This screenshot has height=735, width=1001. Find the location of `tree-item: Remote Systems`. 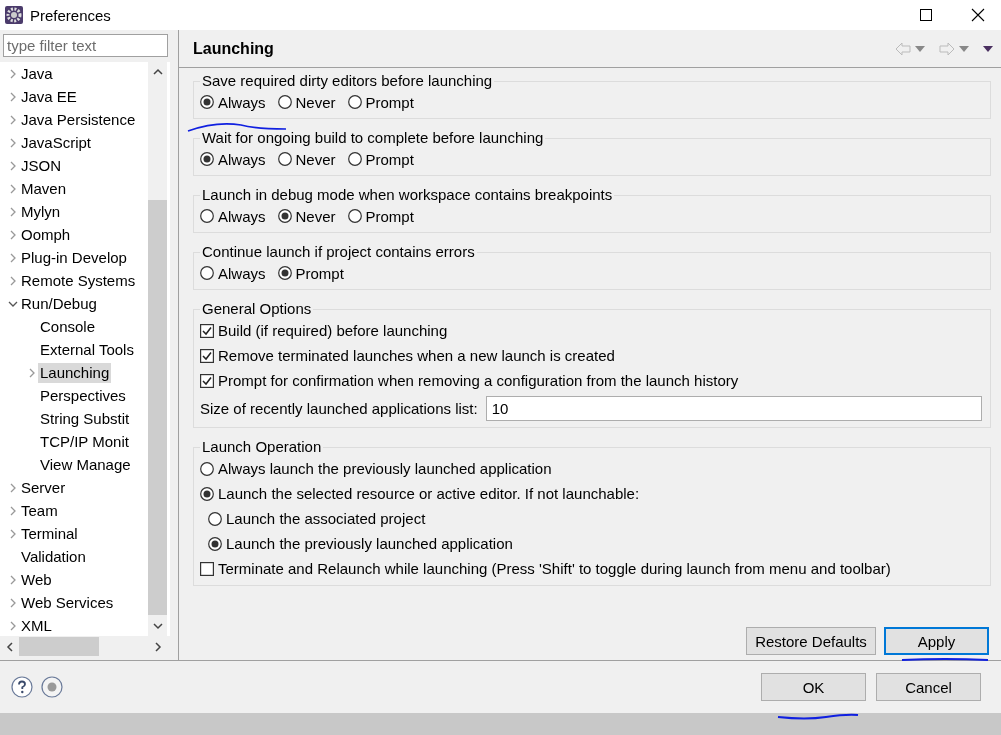

tree-item: Remote Systems is located at coordinates (78, 280).